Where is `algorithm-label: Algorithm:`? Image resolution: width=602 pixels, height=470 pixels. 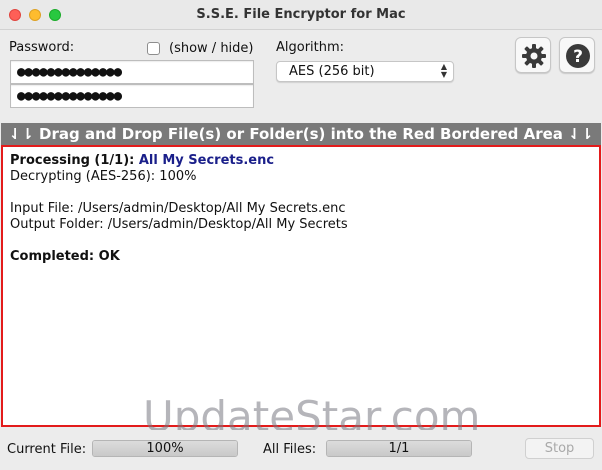
algorithm-label: Algorithm: is located at coordinates (310, 47).